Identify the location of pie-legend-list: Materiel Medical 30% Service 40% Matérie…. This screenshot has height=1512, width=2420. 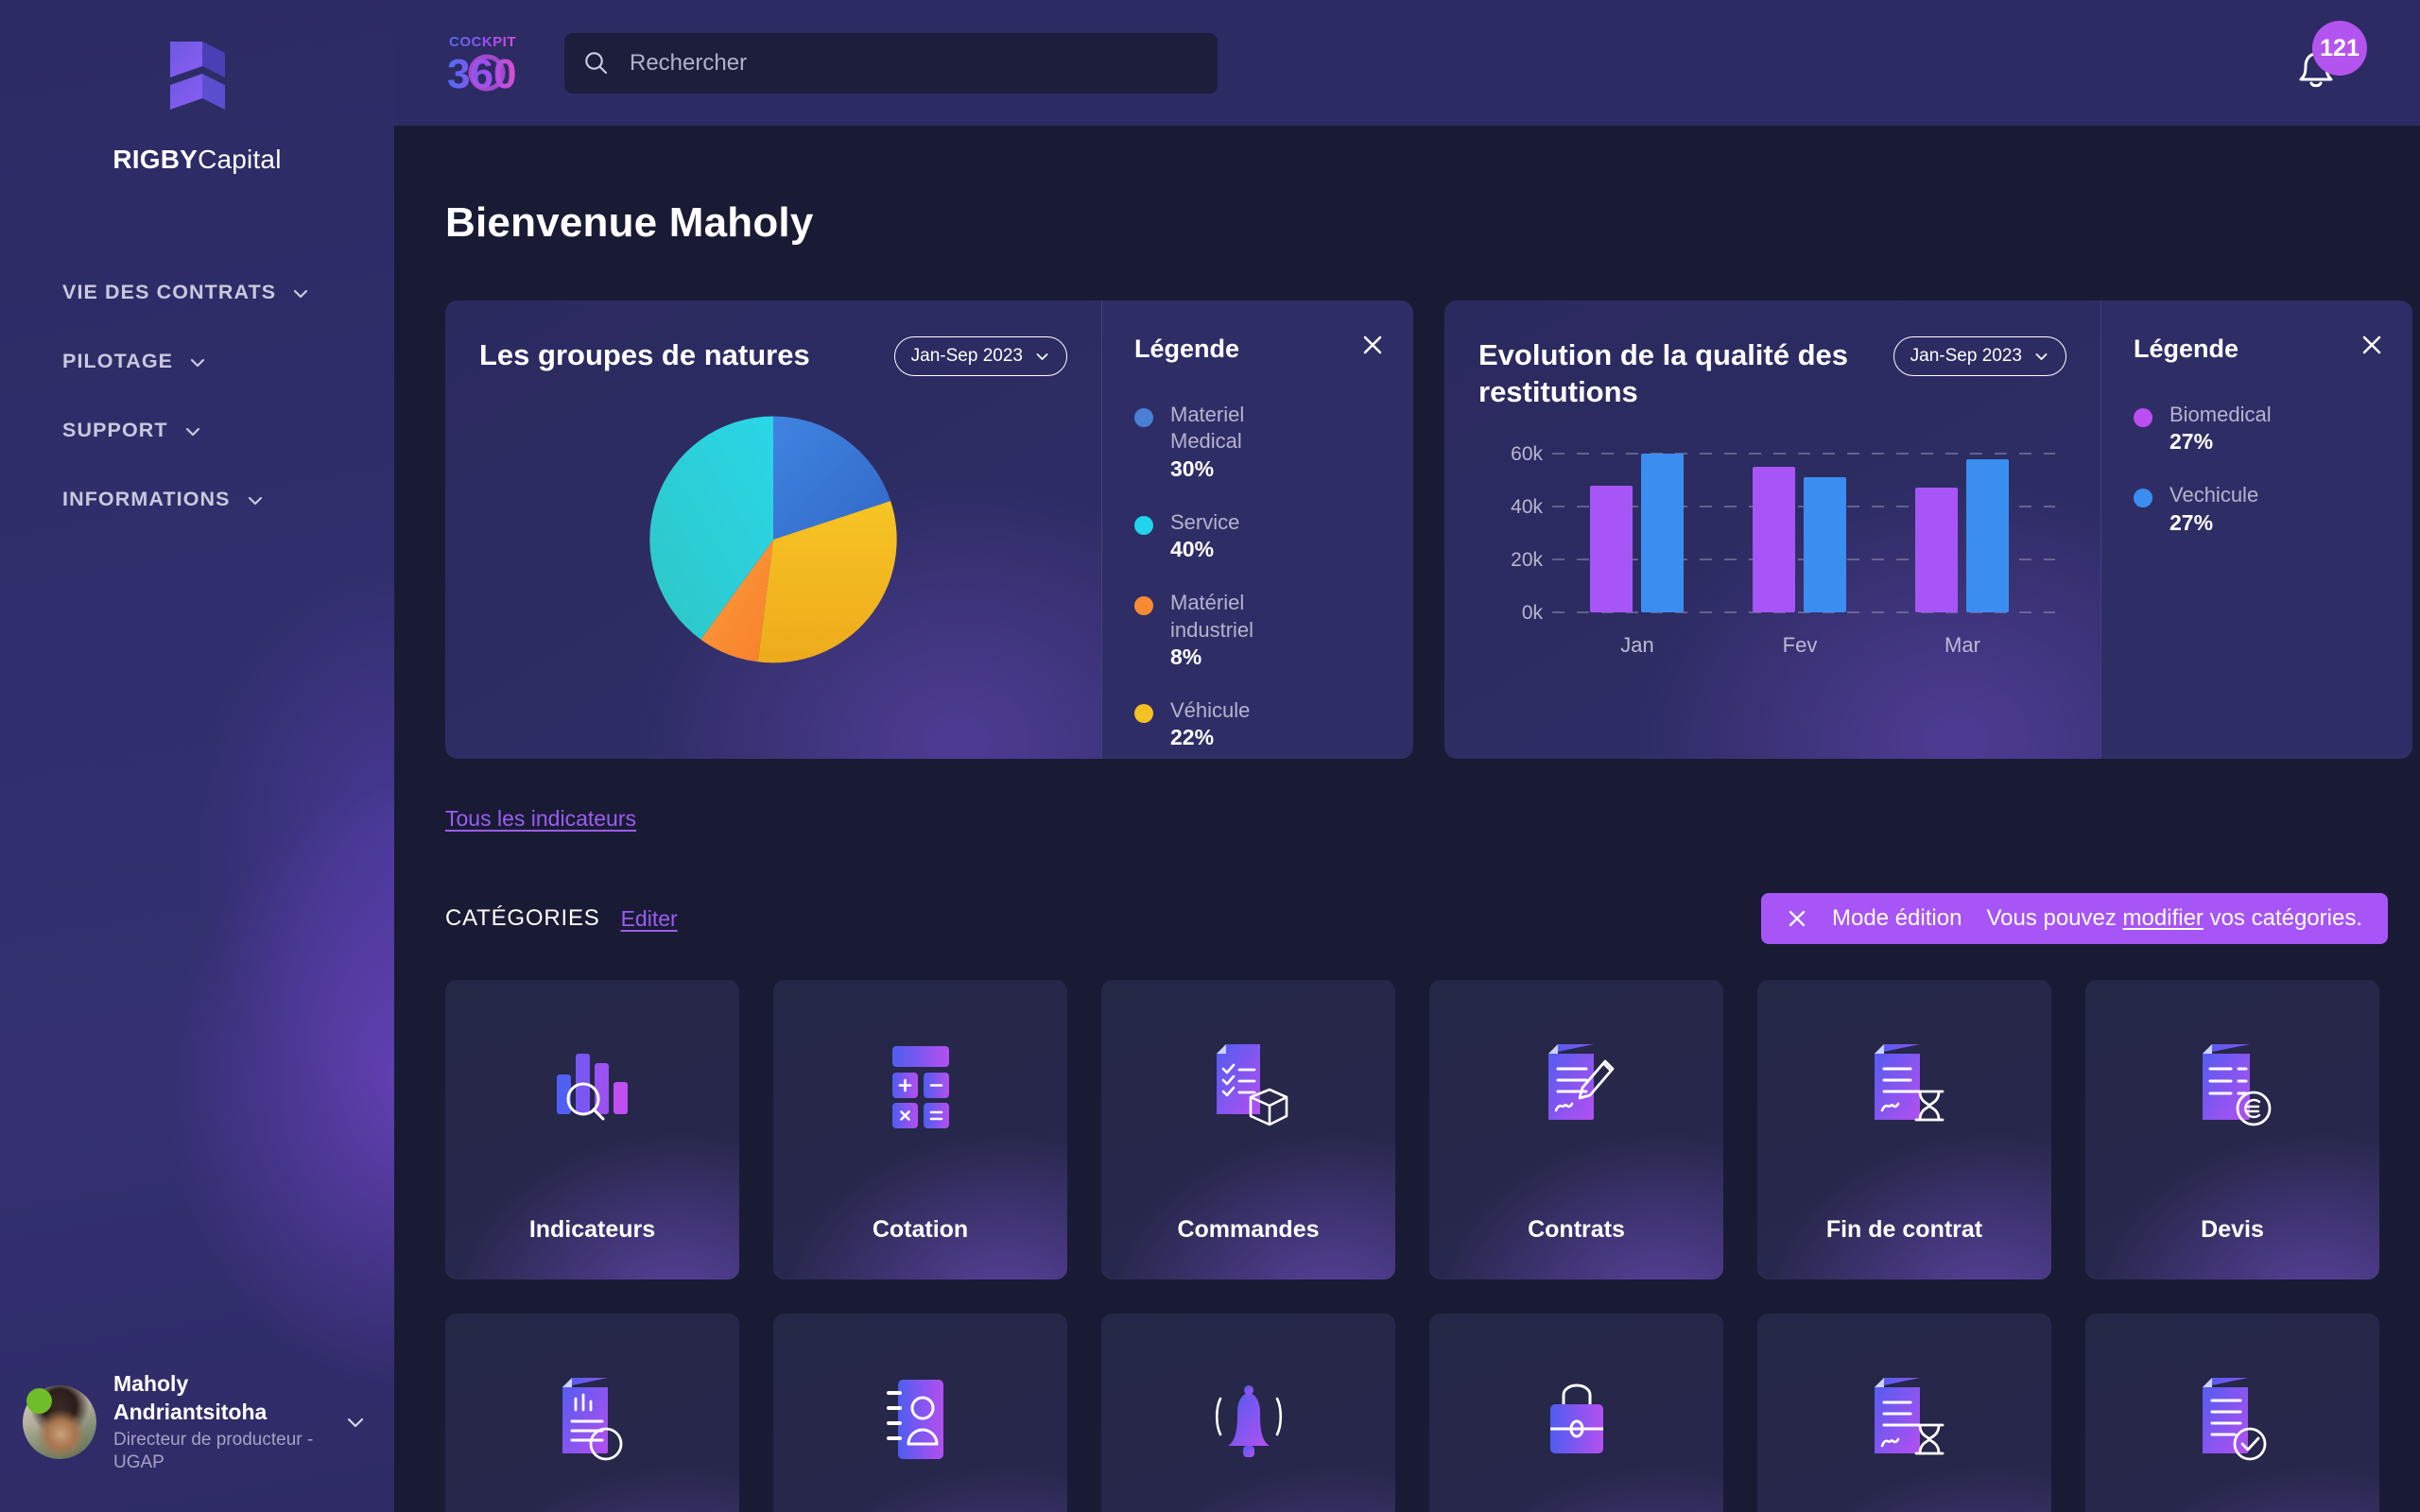
(1274, 576).